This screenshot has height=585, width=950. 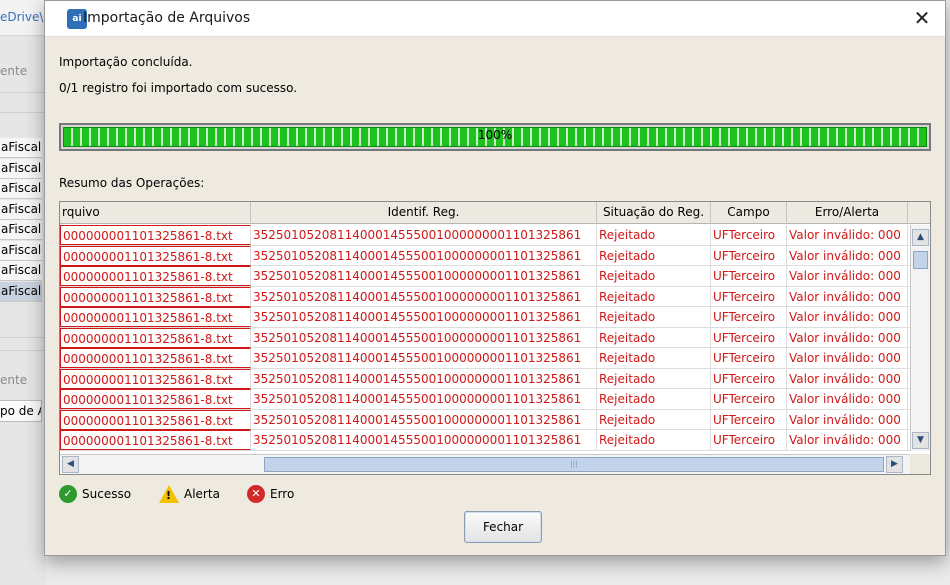 What do you see at coordinates (922, 19) in the screenshot?
I see `close-icon: ✕` at bounding box center [922, 19].